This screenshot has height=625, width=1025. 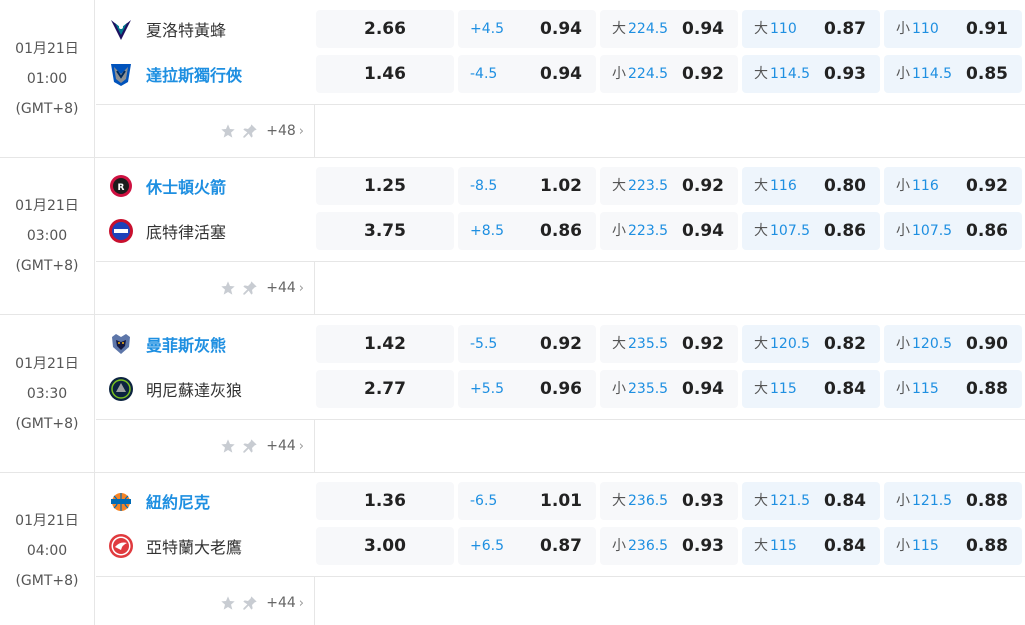 I want to click on moneyline-cell: 2.66, so click(x=385, y=29).